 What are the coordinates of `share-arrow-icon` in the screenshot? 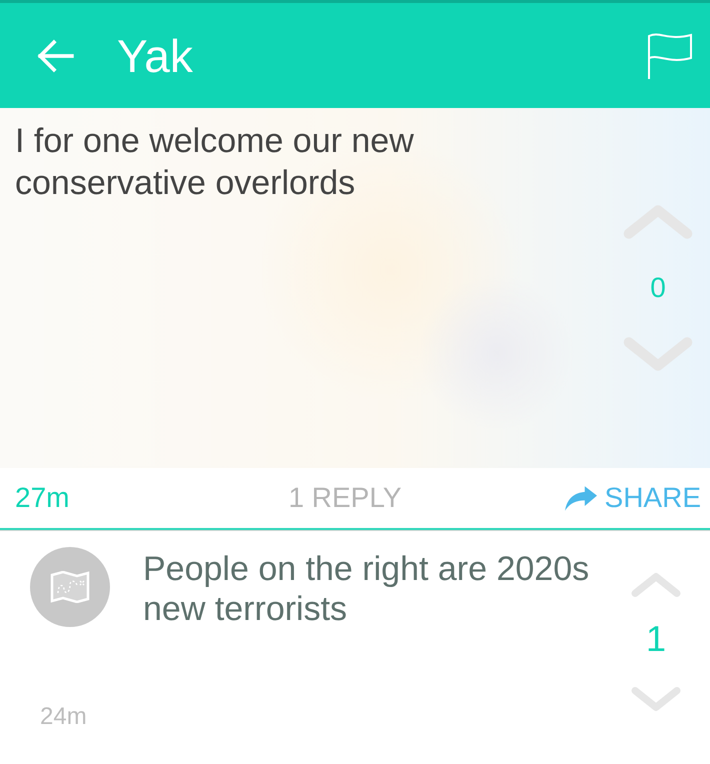 It's located at (580, 498).